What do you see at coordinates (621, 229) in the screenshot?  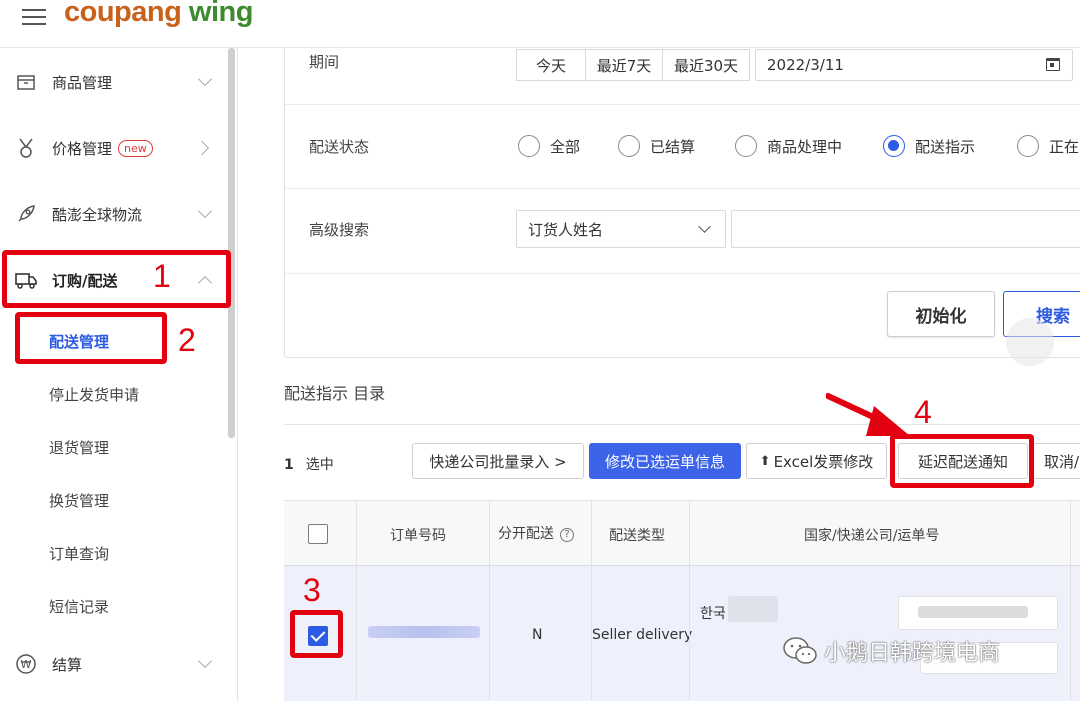 I see `search-type-select: 订货人姓名` at bounding box center [621, 229].